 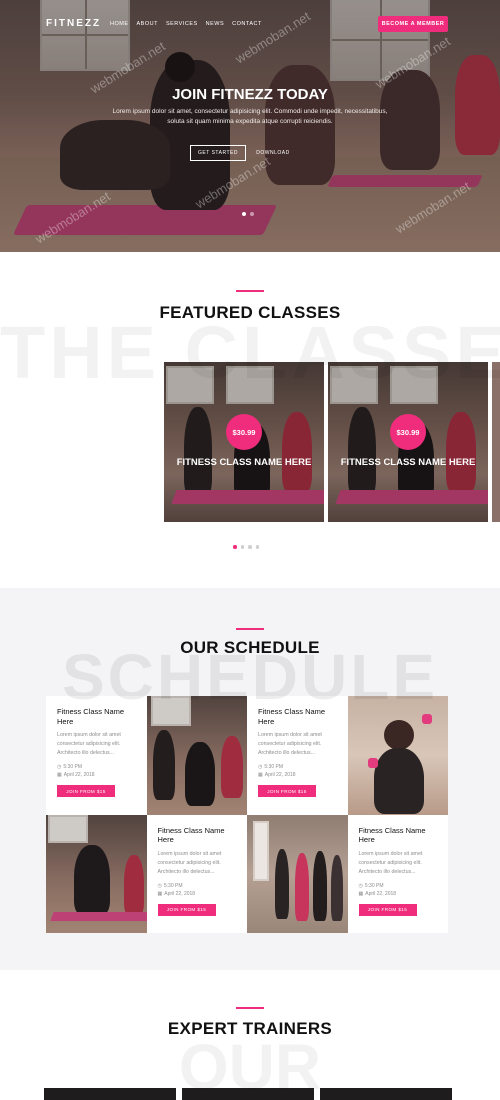 I want to click on nav-links: HOME ABOUT SERVICES NEWS CONTACT, so click(x=186, y=24).